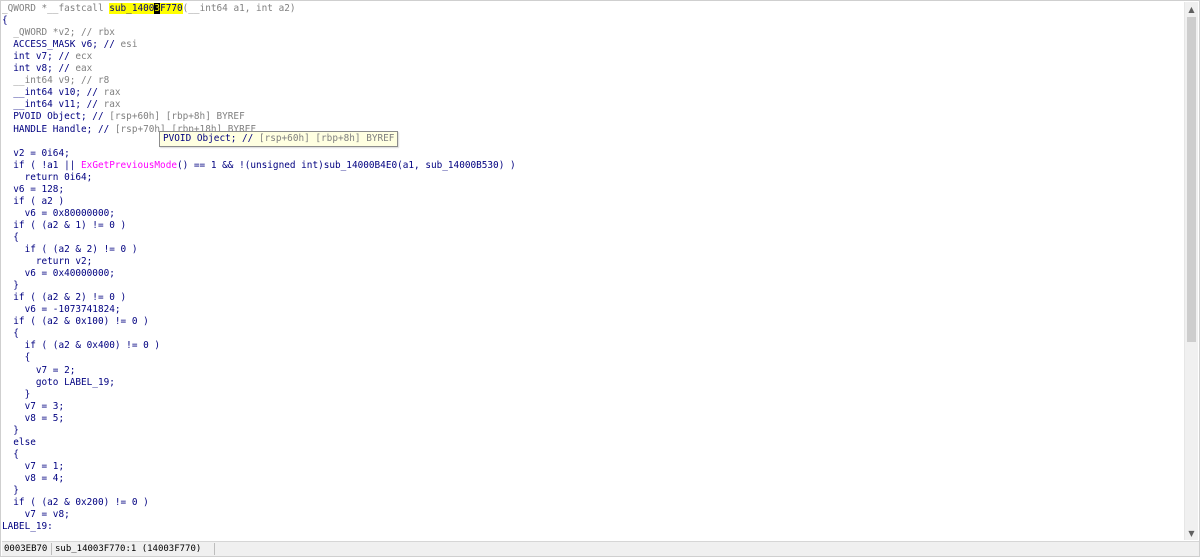  What do you see at coordinates (103, 80) in the screenshot?
I see `code-token: r8` at bounding box center [103, 80].